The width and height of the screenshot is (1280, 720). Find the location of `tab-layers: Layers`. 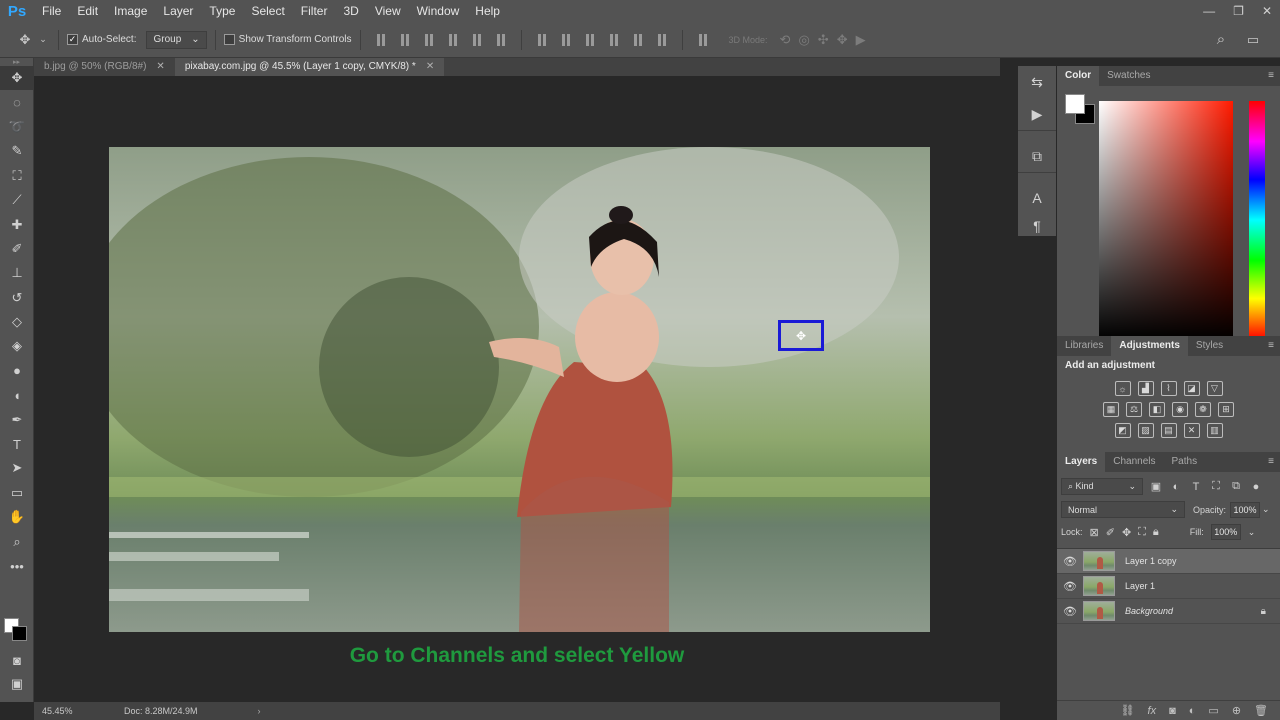

tab-layers: Layers is located at coordinates (1081, 462).